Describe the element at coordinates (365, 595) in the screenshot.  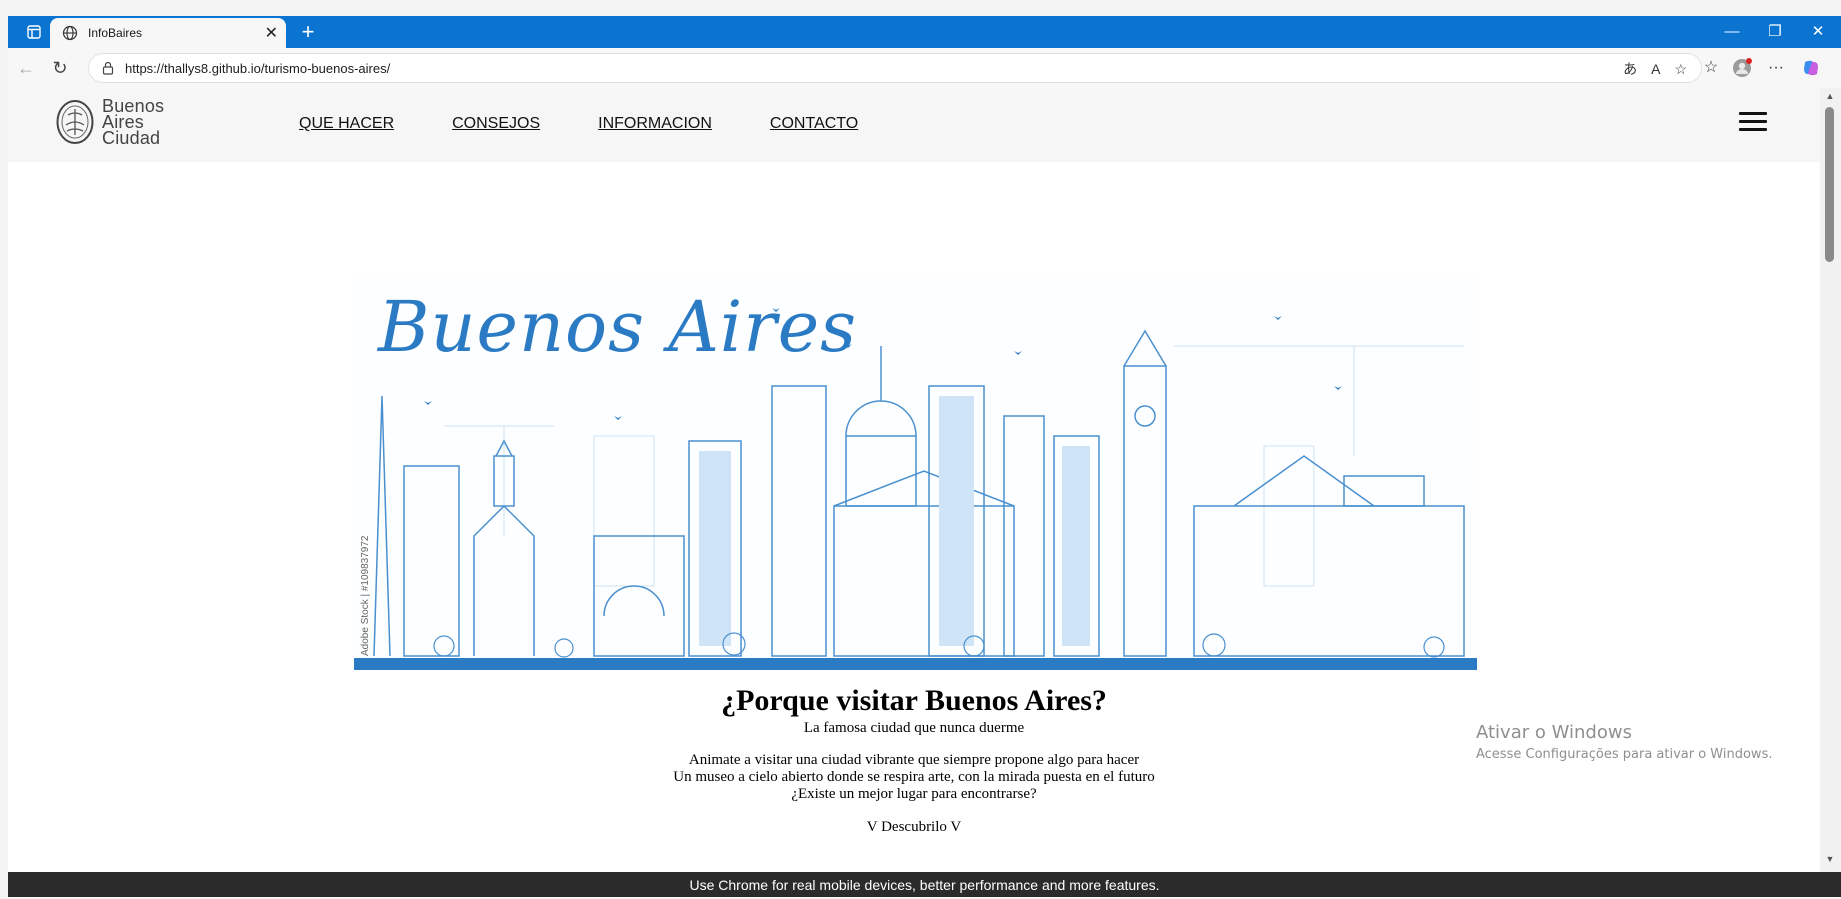
I see `stock-credit: Adobe Stock | #109837972` at that location.